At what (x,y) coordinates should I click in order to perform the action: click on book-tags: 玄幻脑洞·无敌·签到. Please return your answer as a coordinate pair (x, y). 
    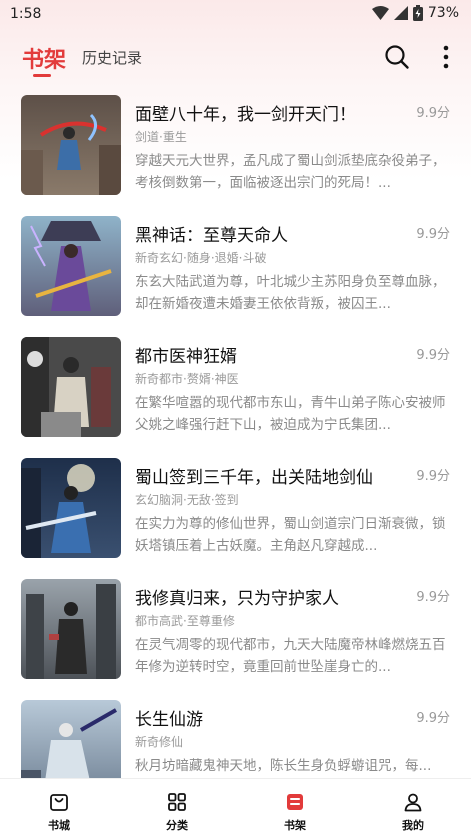
    Looking at the image, I should click on (187, 500).